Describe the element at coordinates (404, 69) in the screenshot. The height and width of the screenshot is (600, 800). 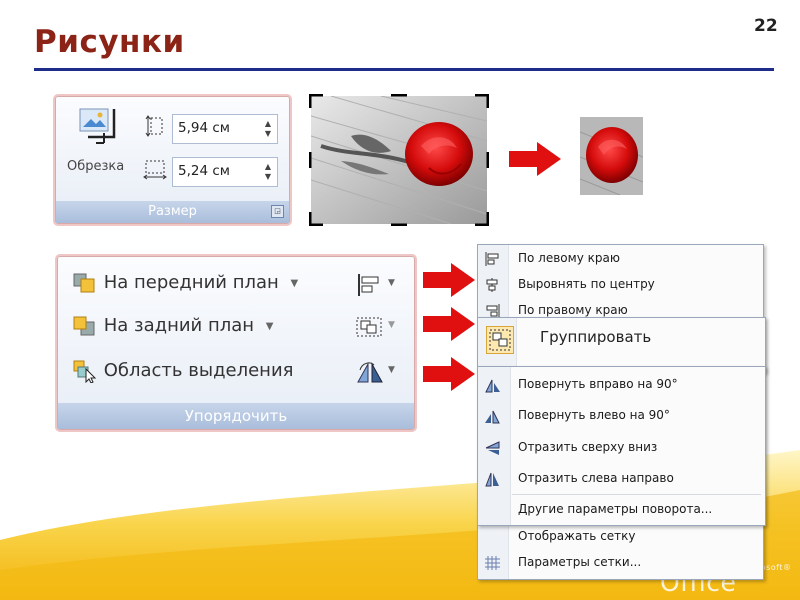
I see `title-underline` at that location.